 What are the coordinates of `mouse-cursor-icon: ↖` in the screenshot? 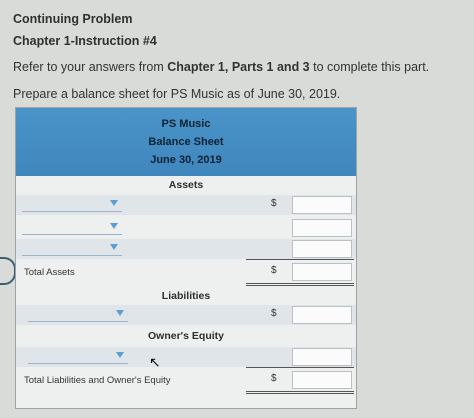 It's located at (155, 362).